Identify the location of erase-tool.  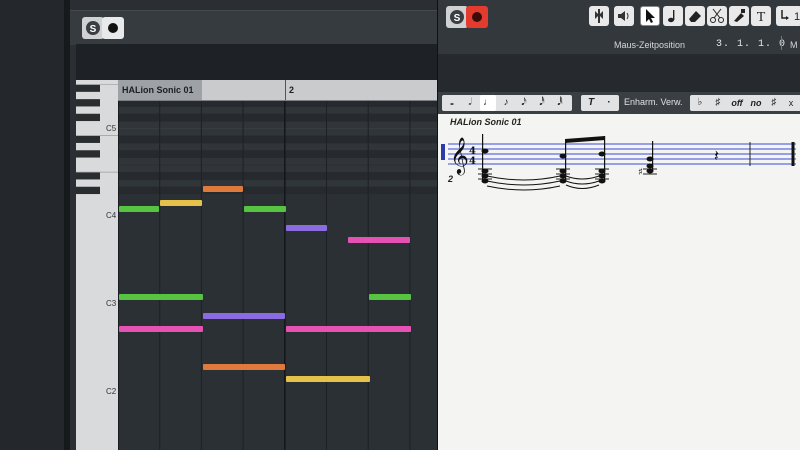
(695, 16).